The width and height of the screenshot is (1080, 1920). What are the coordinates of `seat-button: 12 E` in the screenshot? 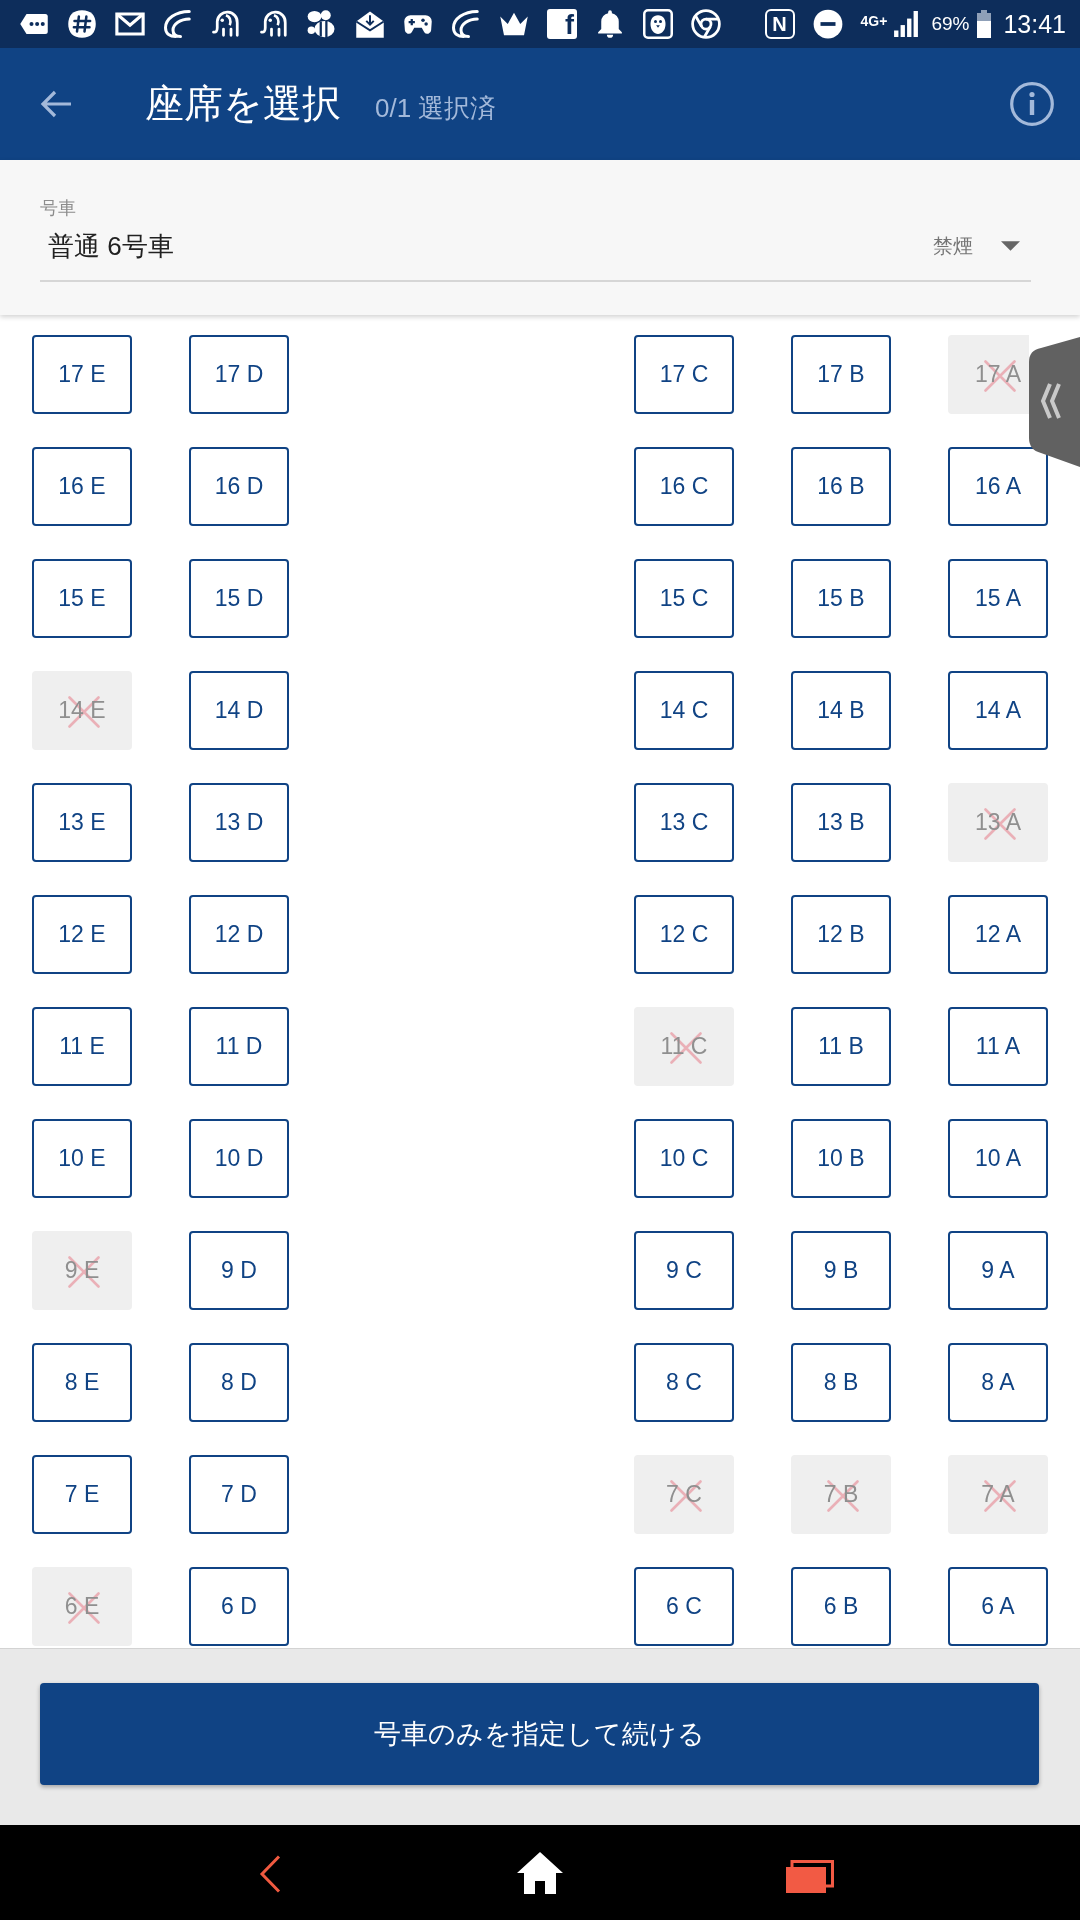 It's located at (82, 934).